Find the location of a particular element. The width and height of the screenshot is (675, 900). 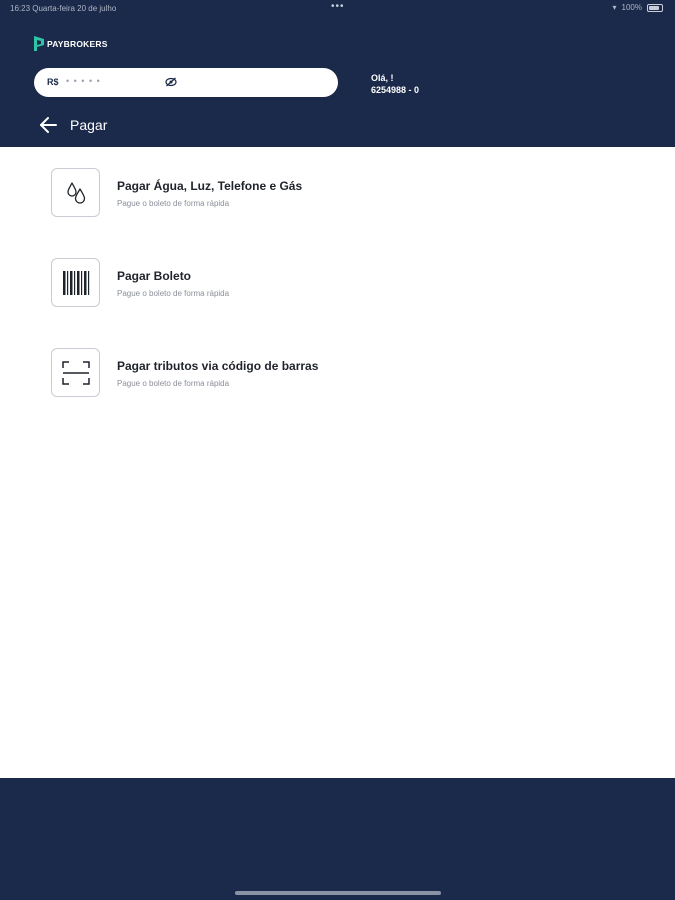

arrow-left-icon is located at coordinates (48, 125).